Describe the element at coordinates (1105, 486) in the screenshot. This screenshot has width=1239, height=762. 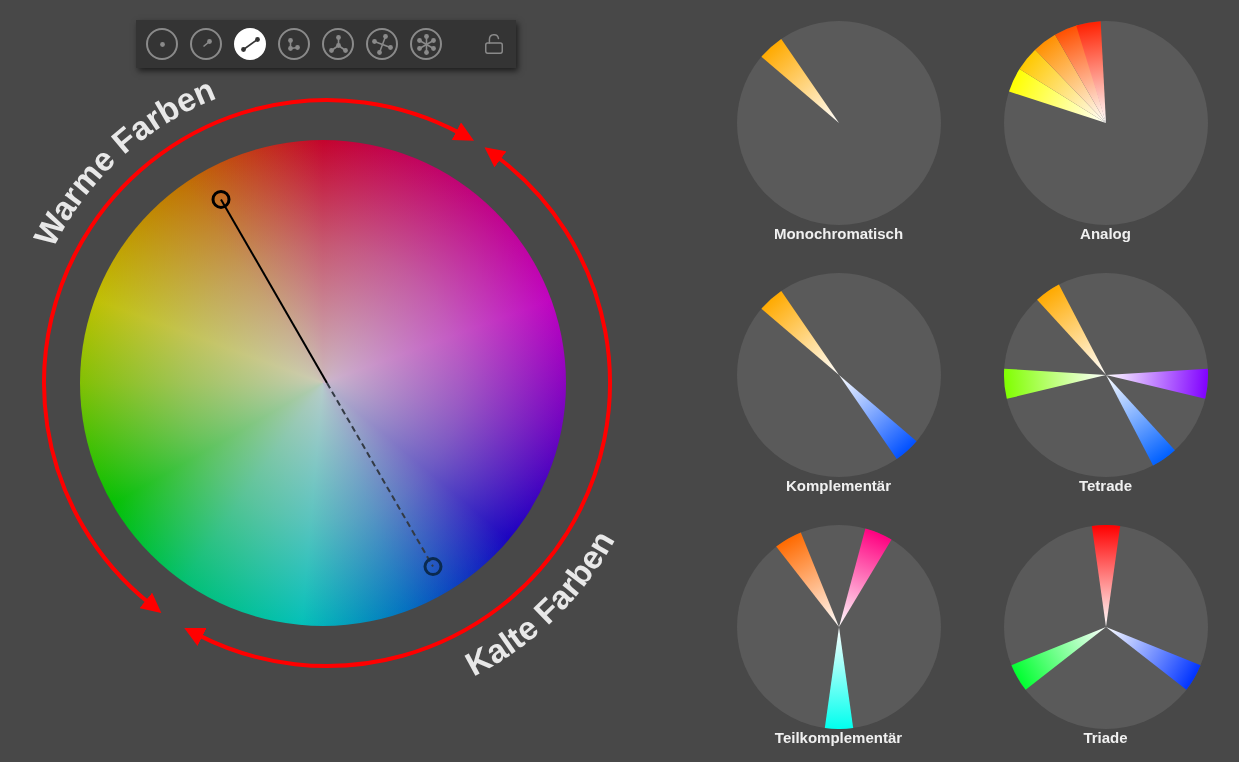
I see `scheme-label: Tetrade` at that location.